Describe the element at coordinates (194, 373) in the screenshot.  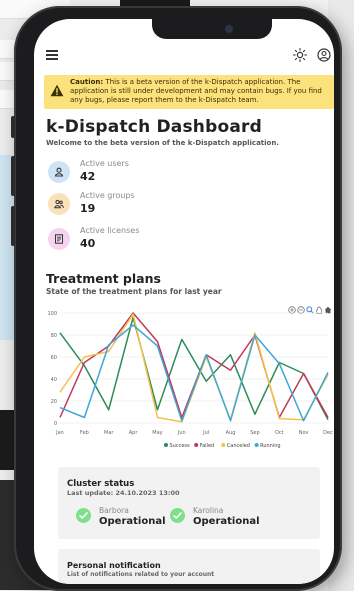
I see `series-line-running` at that location.